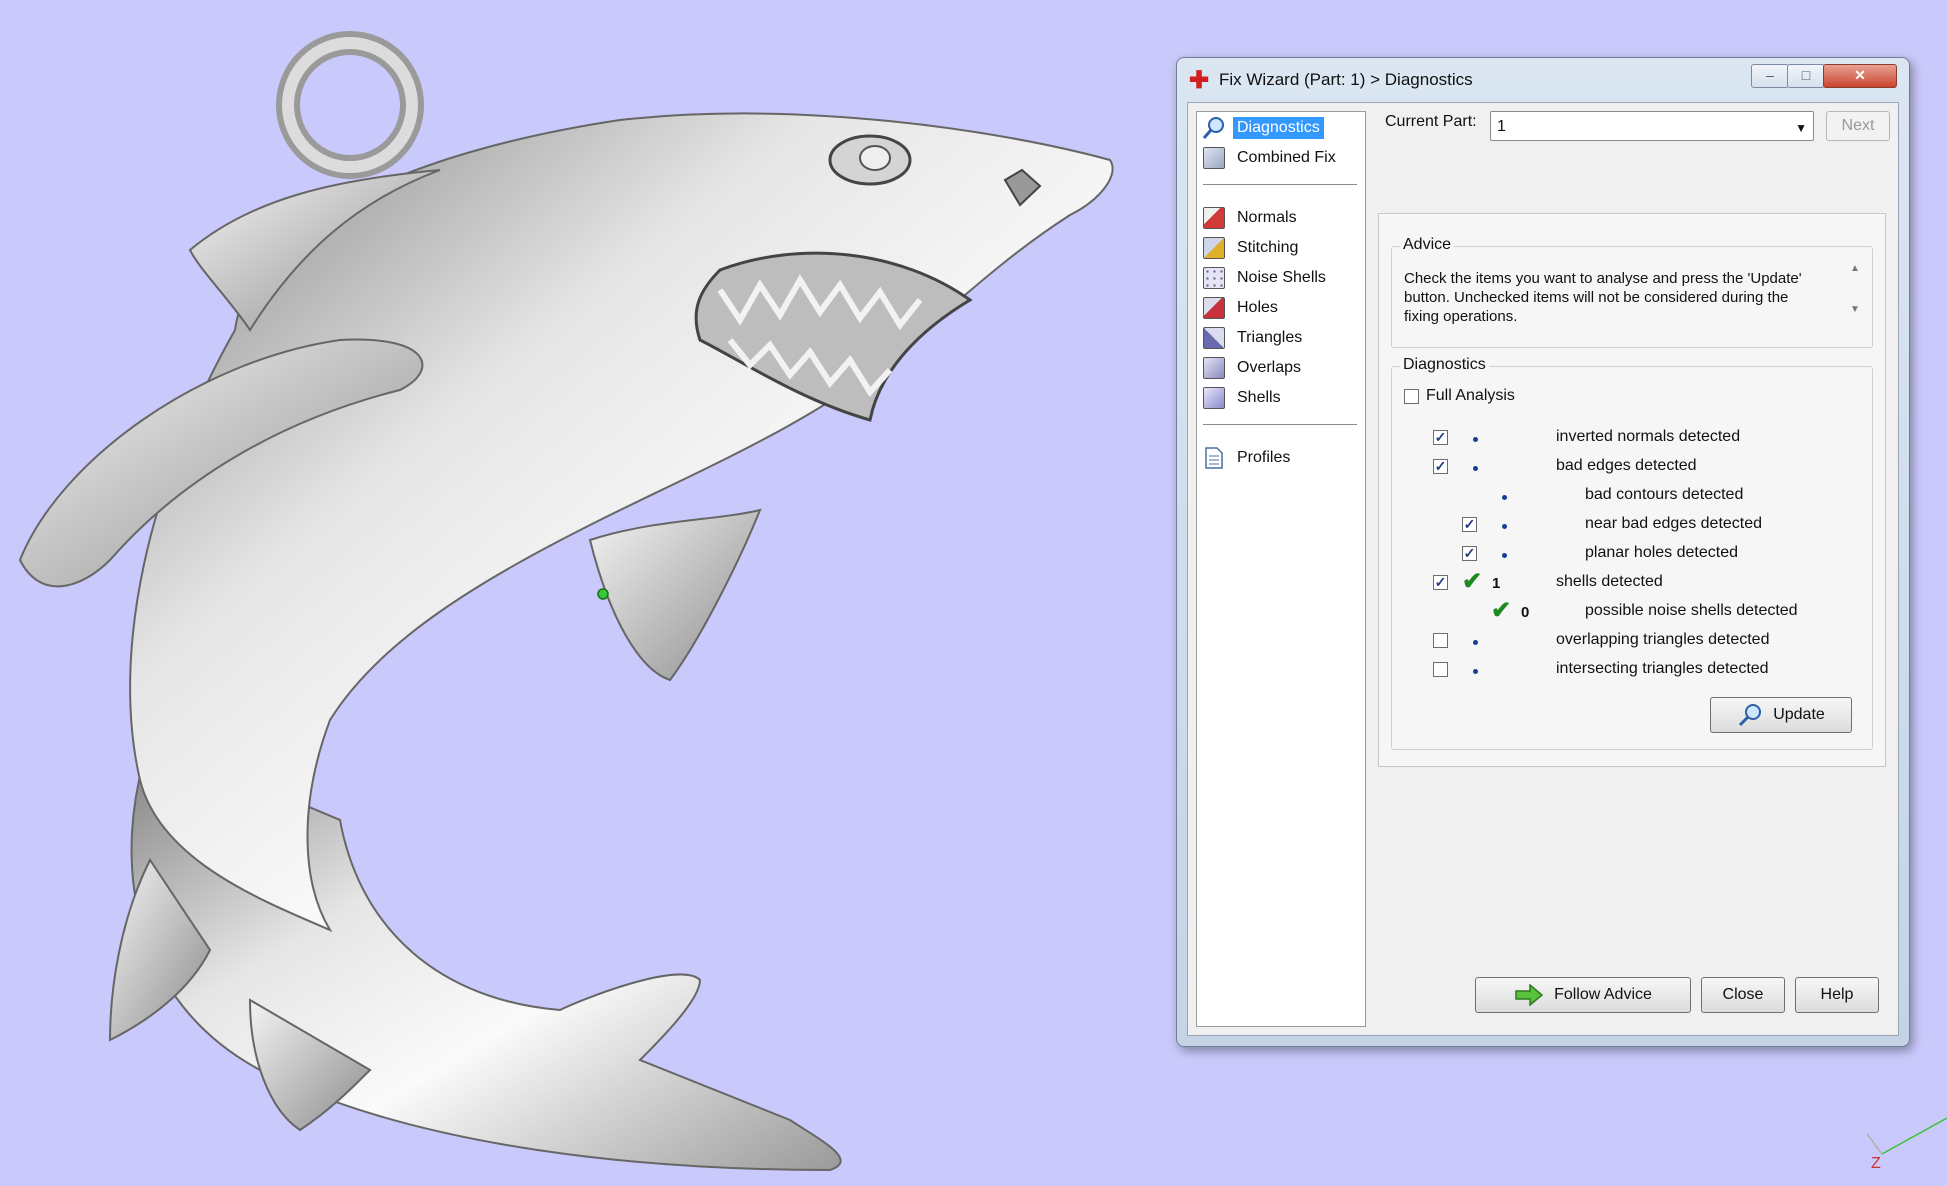  I want to click on nav-item-overlaps: Overlaps, so click(1281, 368).